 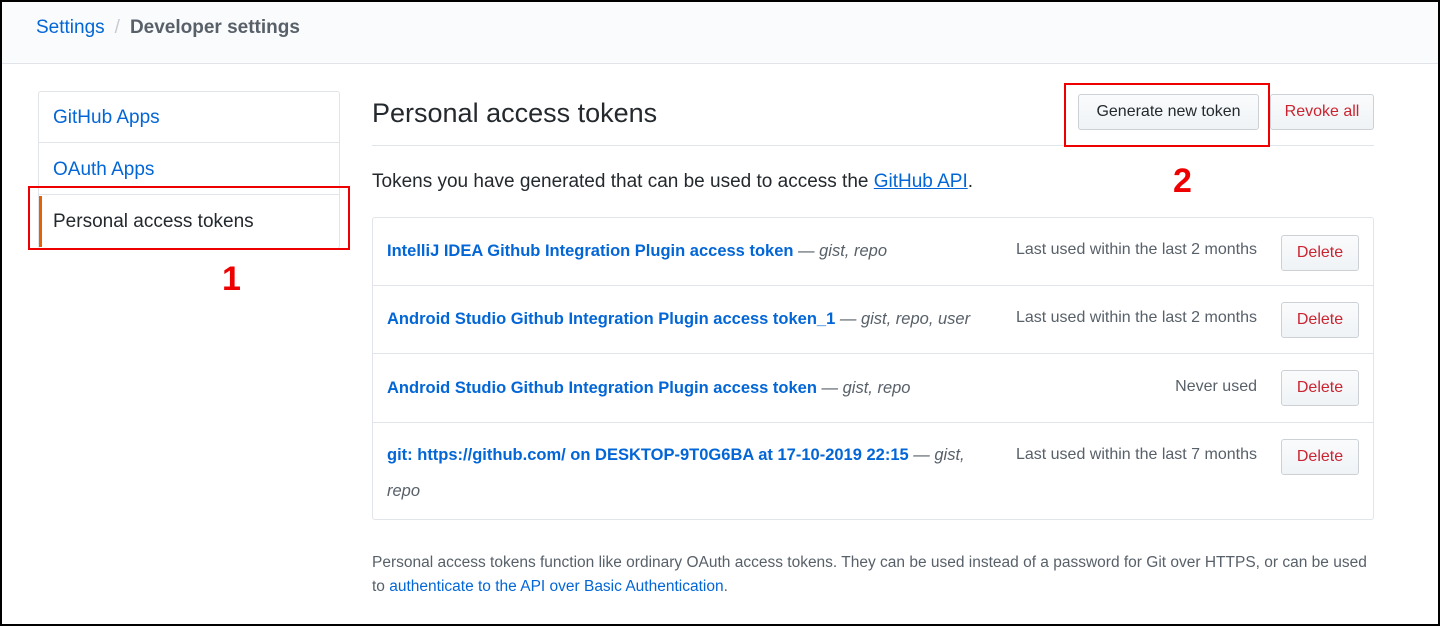 I want to click on token-scopes: — gist, repo, user, so click(x=903, y=319).